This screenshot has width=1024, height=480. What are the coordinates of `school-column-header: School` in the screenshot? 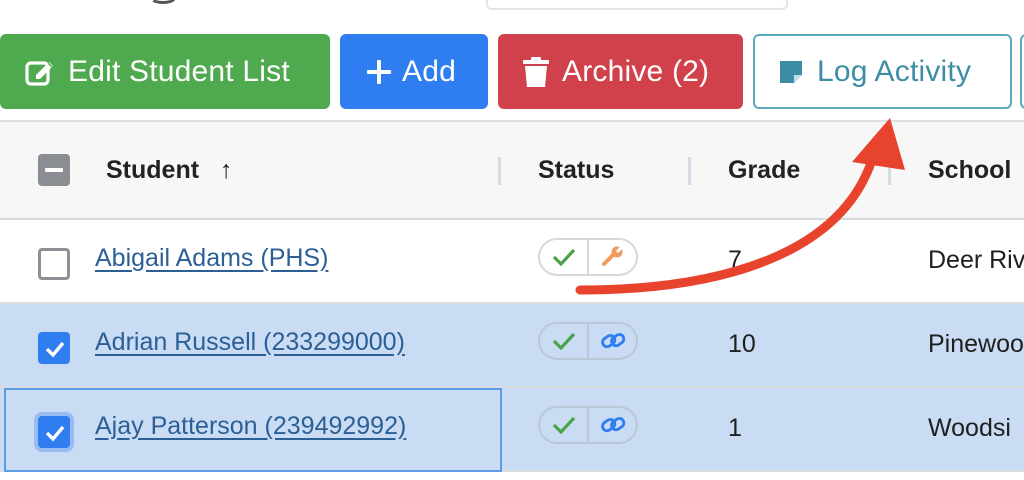 It's located at (969, 170).